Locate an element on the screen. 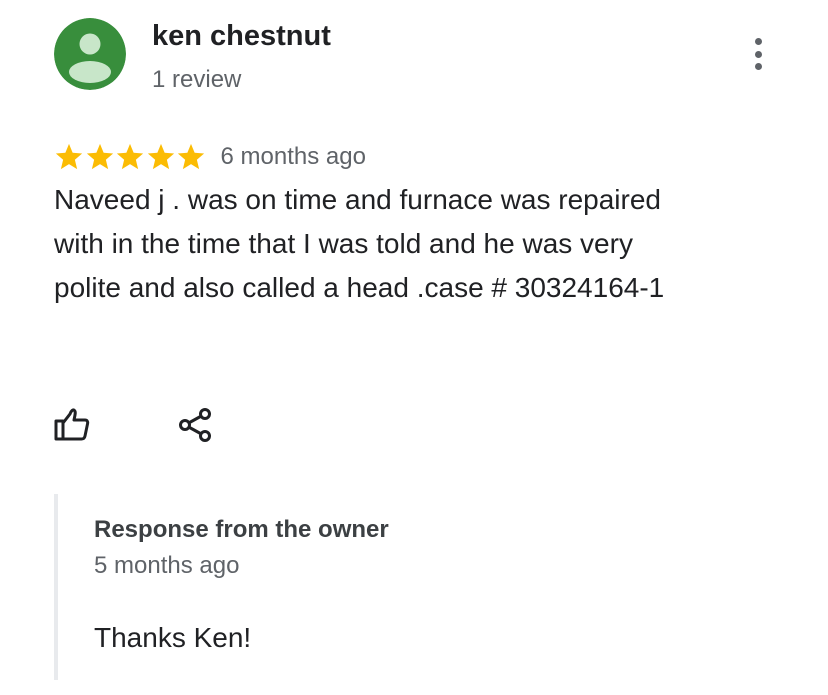 The image size is (828, 695). reviewer-review-count: 1 review is located at coordinates (197, 79).